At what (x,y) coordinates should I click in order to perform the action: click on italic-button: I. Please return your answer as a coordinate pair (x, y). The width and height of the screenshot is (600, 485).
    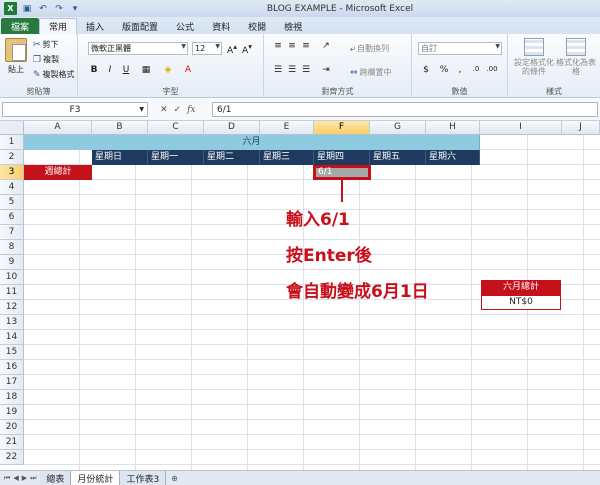
    Looking at the image, I should click on (110, 70).